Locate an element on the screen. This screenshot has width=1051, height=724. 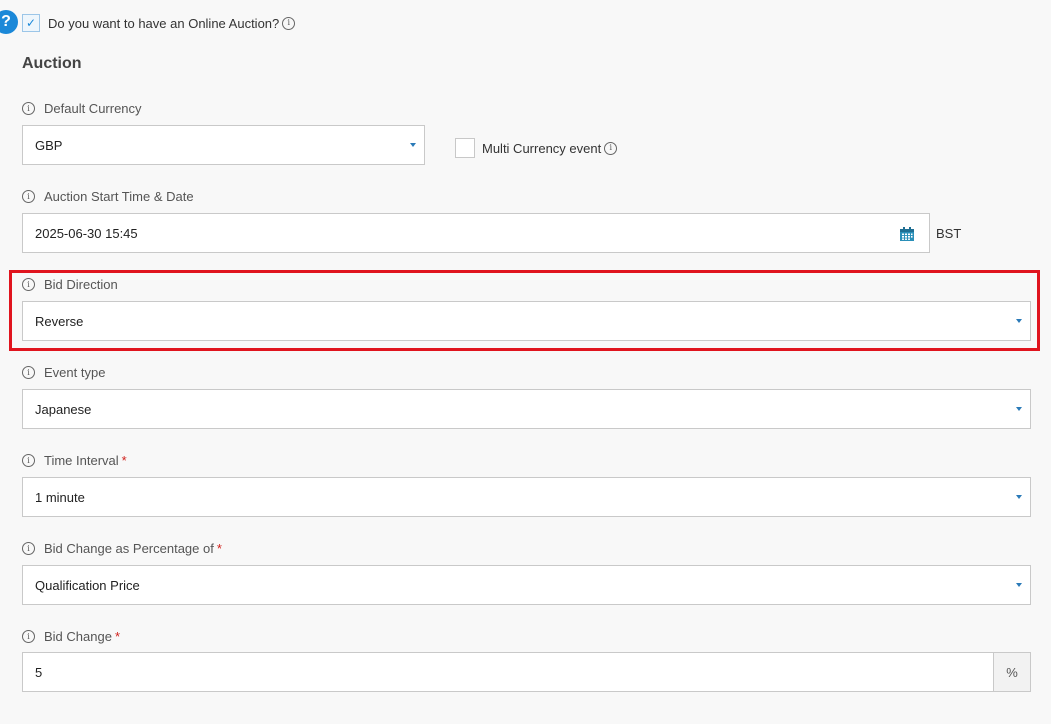
online-auction-label: Do you want to have an Online Auction? is located at coordinates (164, 23).